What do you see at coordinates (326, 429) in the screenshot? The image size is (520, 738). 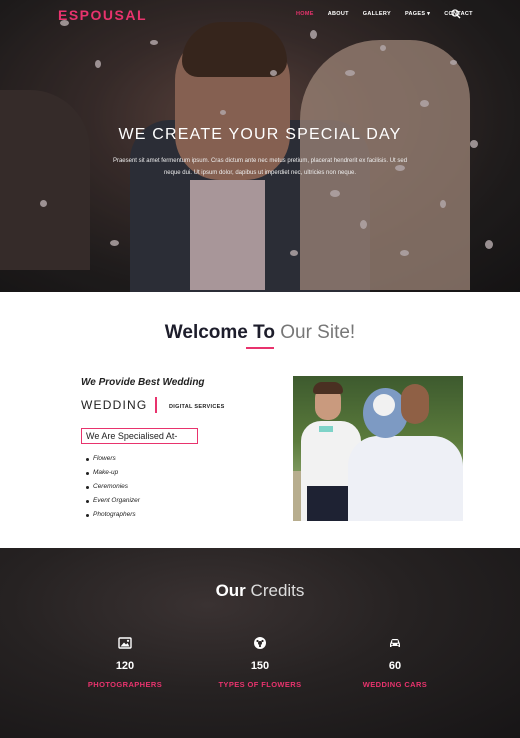 I see `bow-tie` at bounding box center [326, 429].